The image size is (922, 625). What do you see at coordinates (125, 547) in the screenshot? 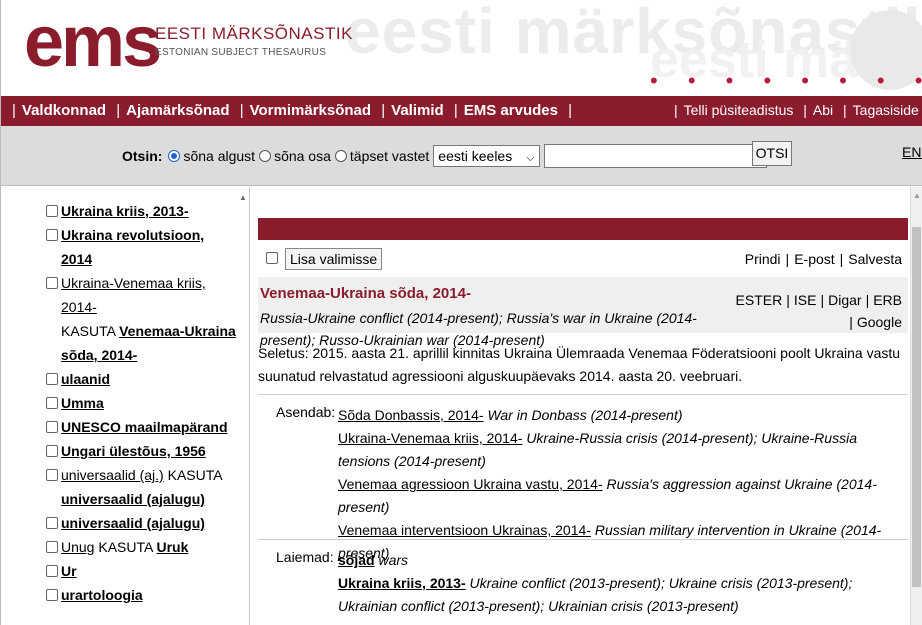
I see `use-label: KASUTA` at bounding box center [125, 547].